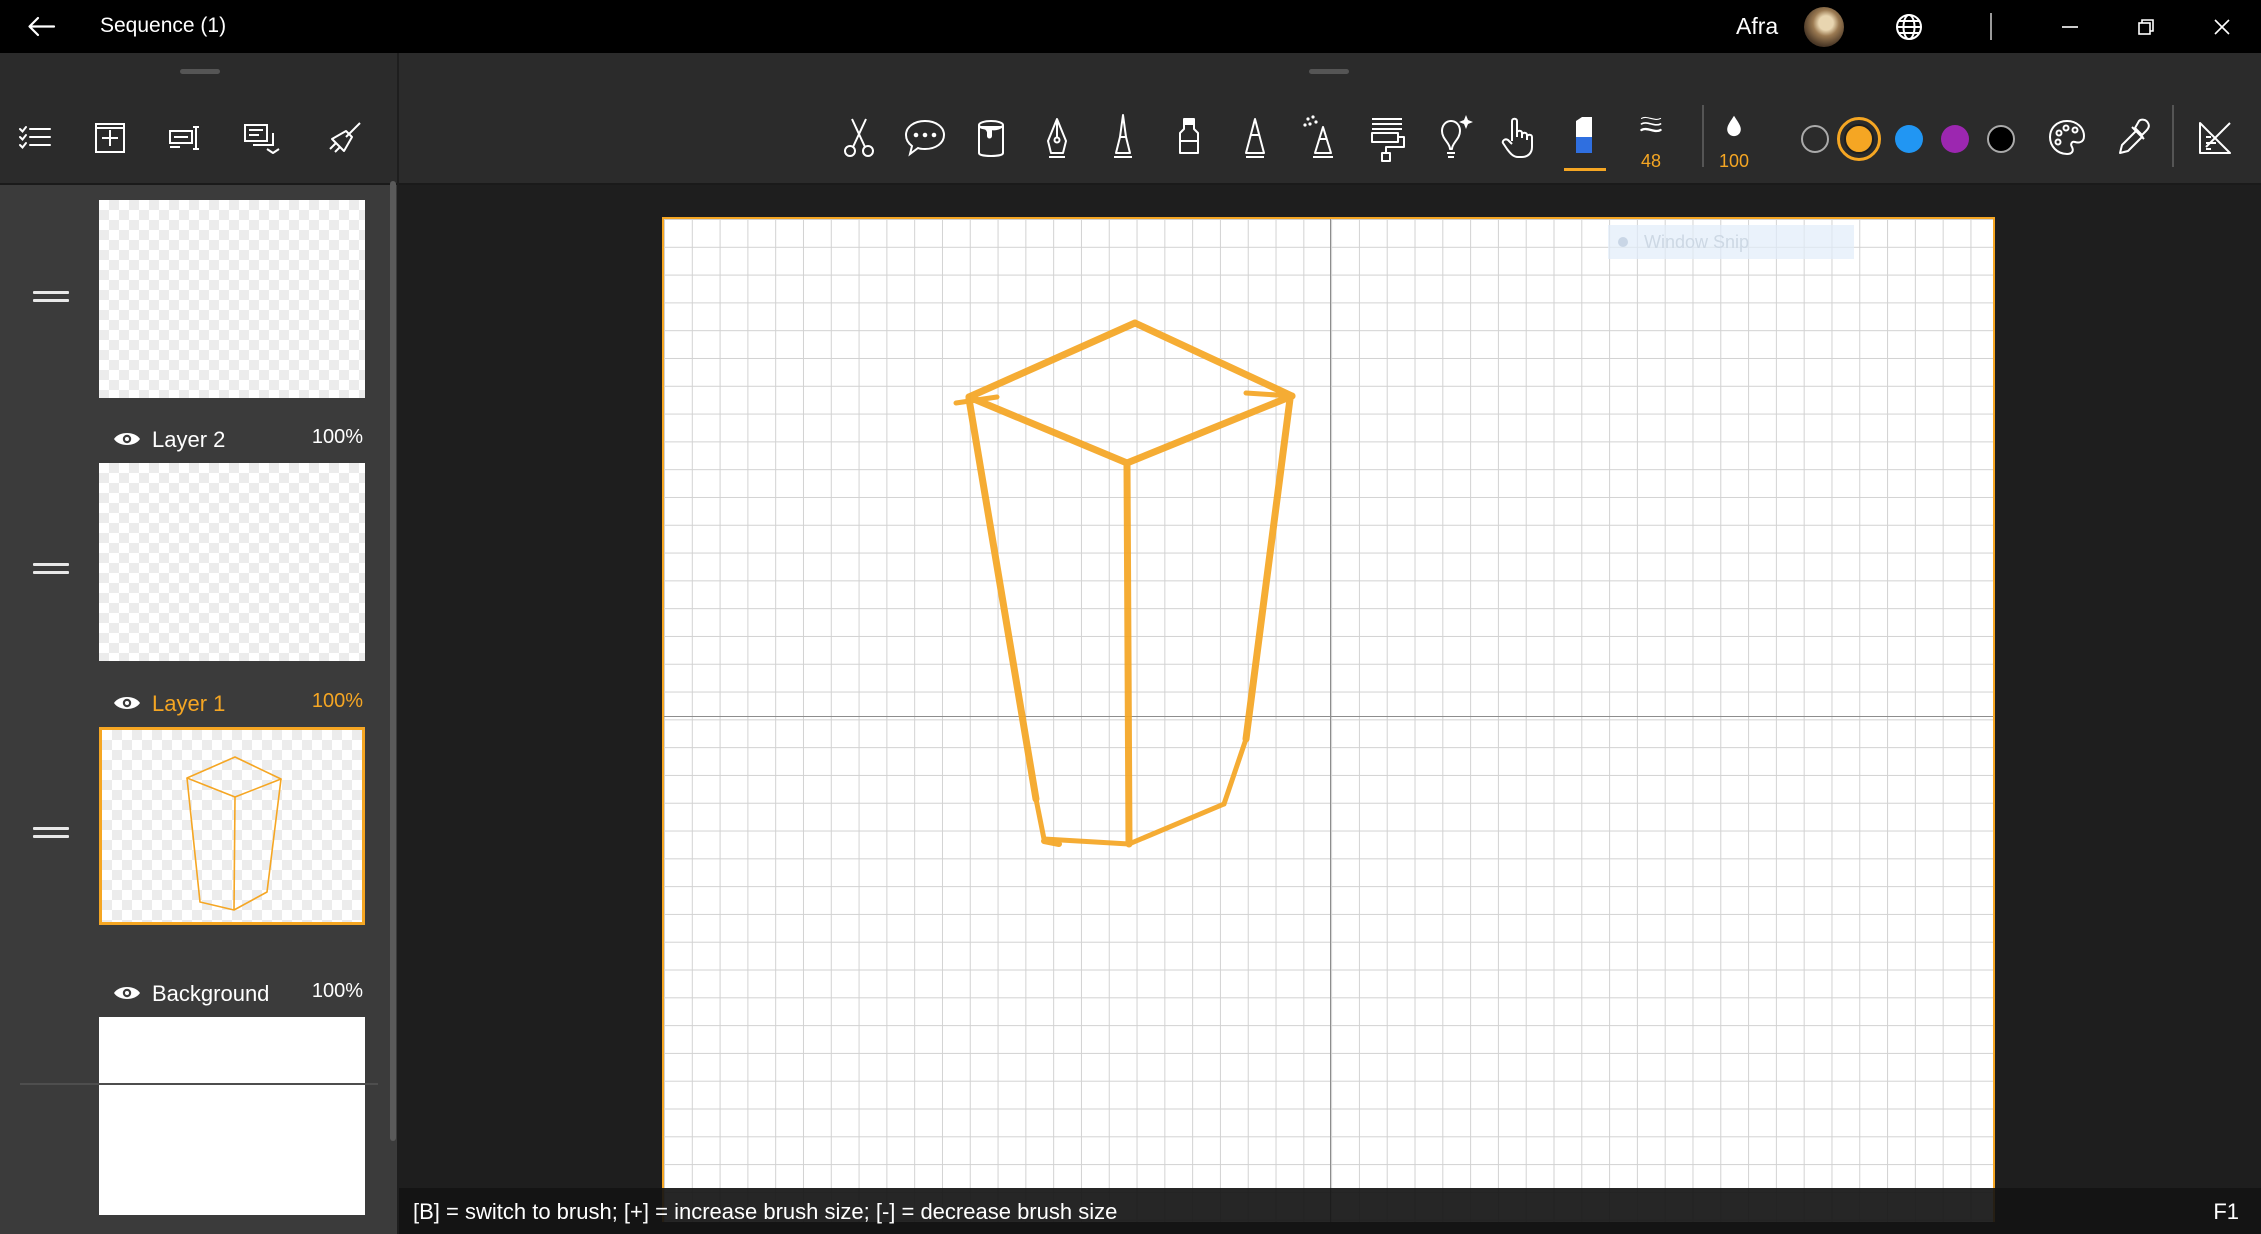 The width and height of the screenshot is (2261, 1234). Describe the element at coordinates (1585, 169) in the screenshot. I see `active-tool-indicator` at that location.